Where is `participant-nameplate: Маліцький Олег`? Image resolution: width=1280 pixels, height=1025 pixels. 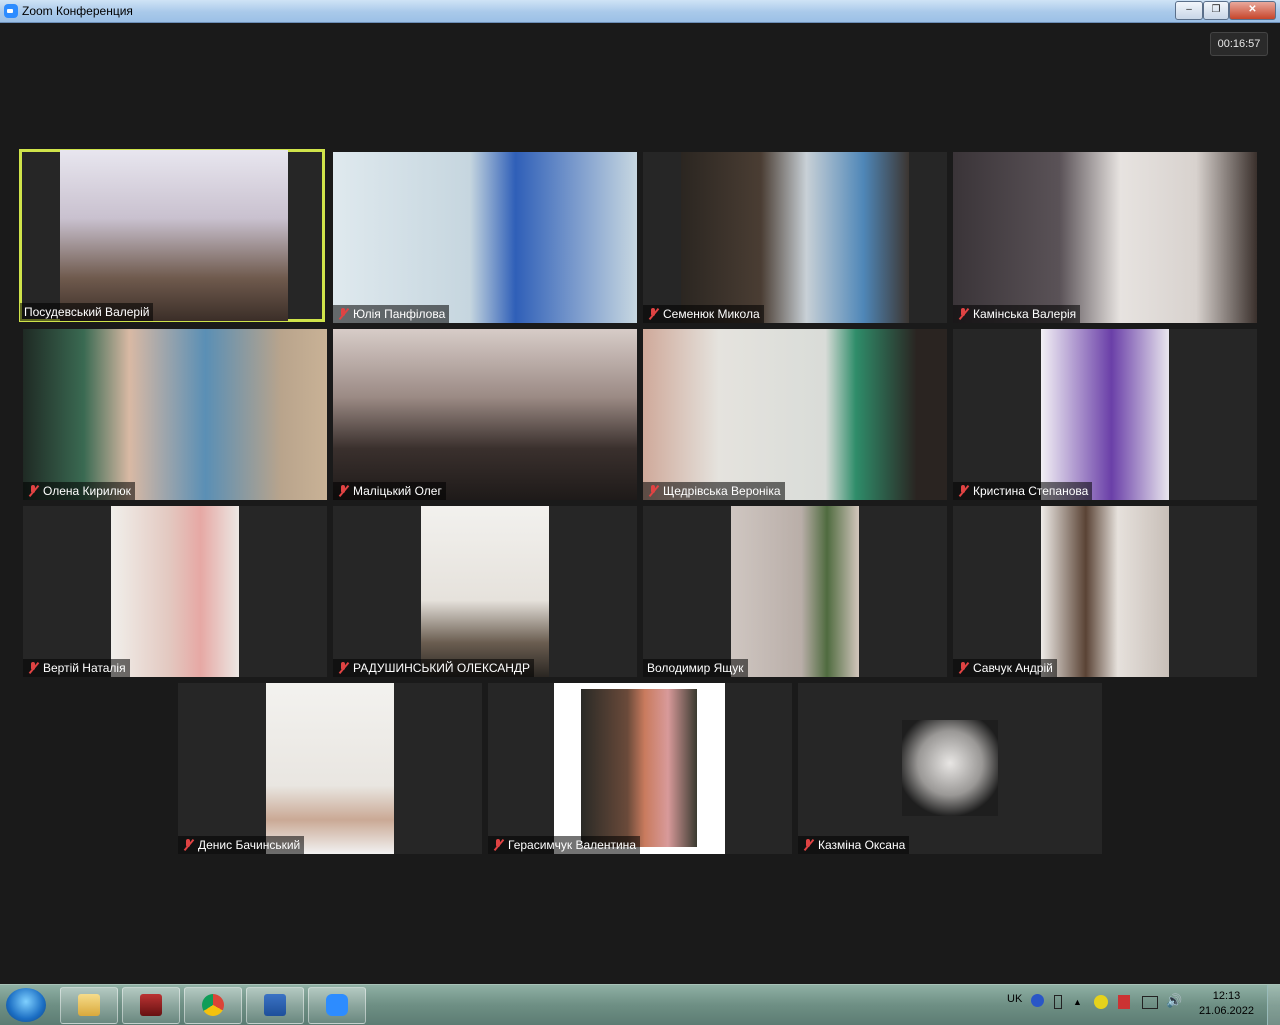
participant-nameplate: Маліцький Олег is located at coordinates (389, 491).